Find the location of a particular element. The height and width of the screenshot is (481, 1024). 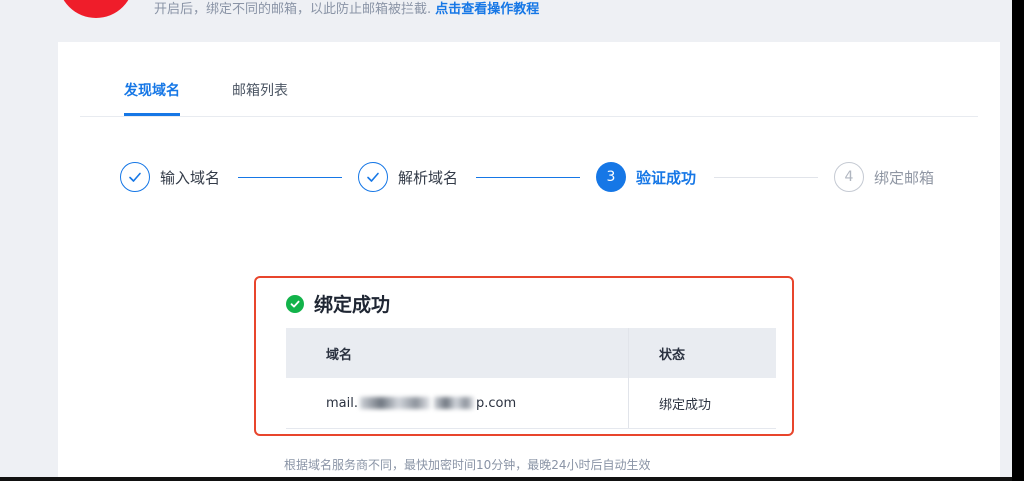

tab-bar: 发现域名 邮箱列表 is located at coordinates (529, 96).